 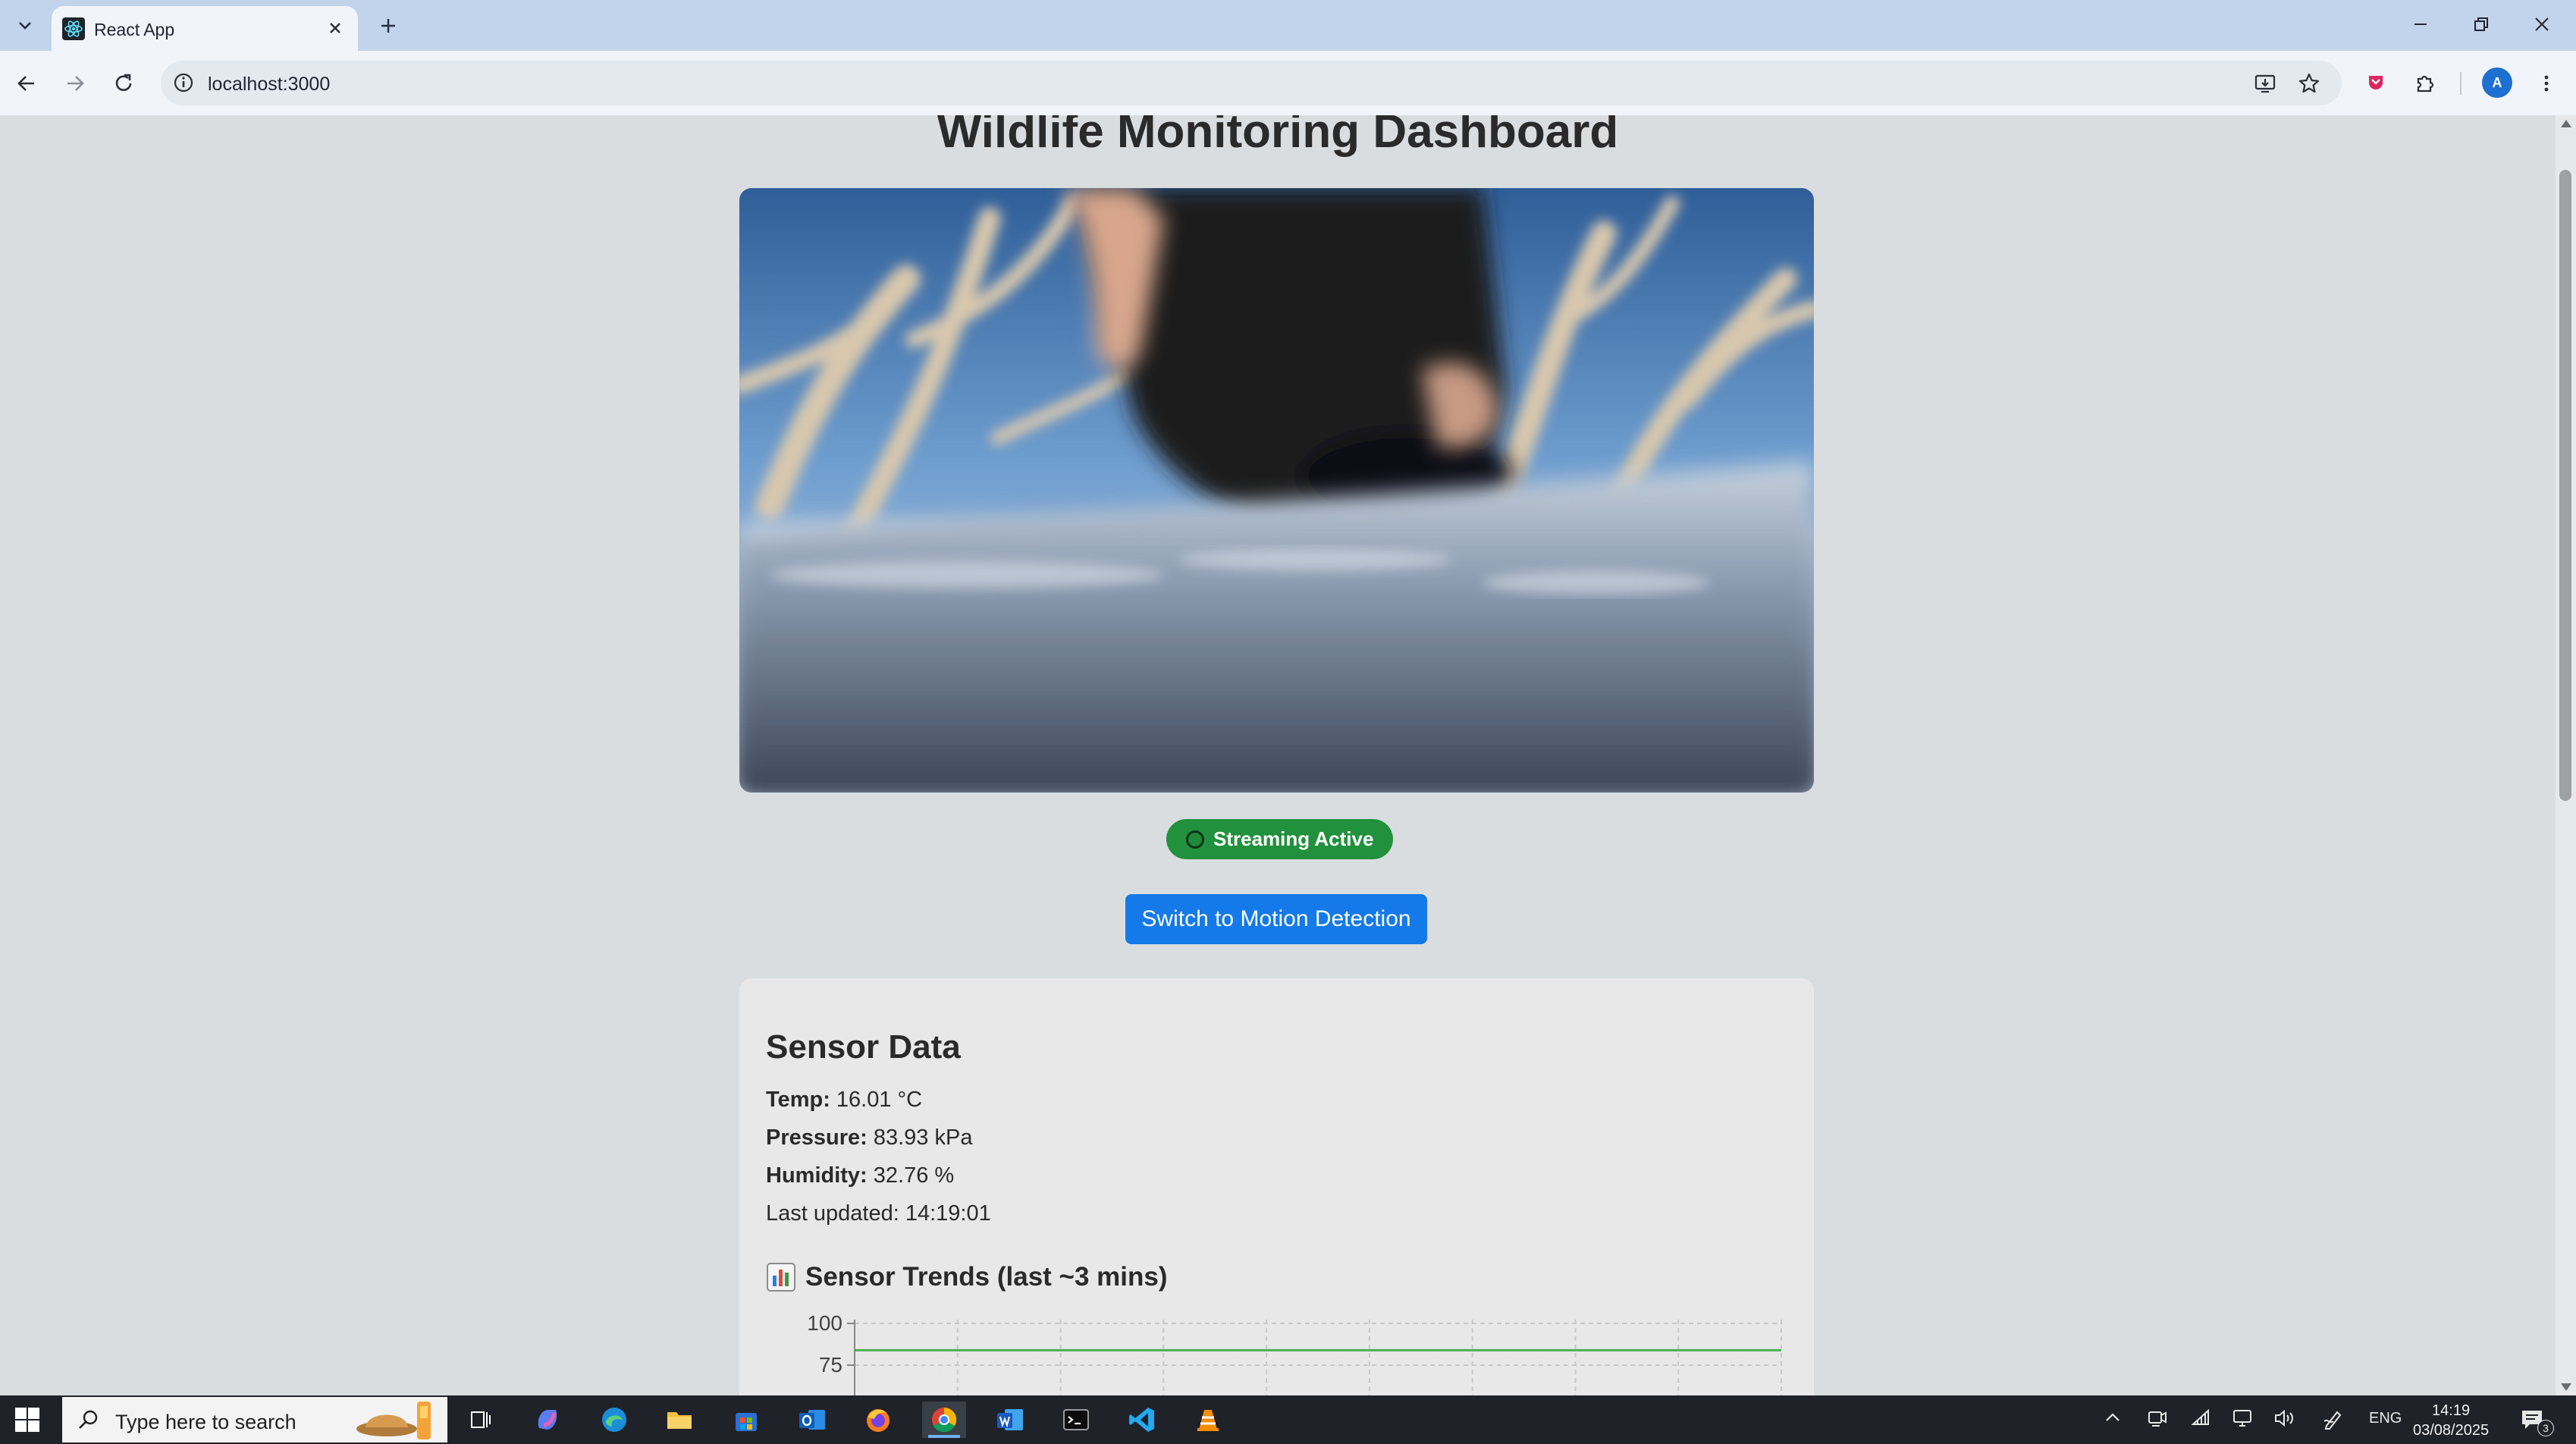 I want to click on forward-icon, so click(x=75, y=83).